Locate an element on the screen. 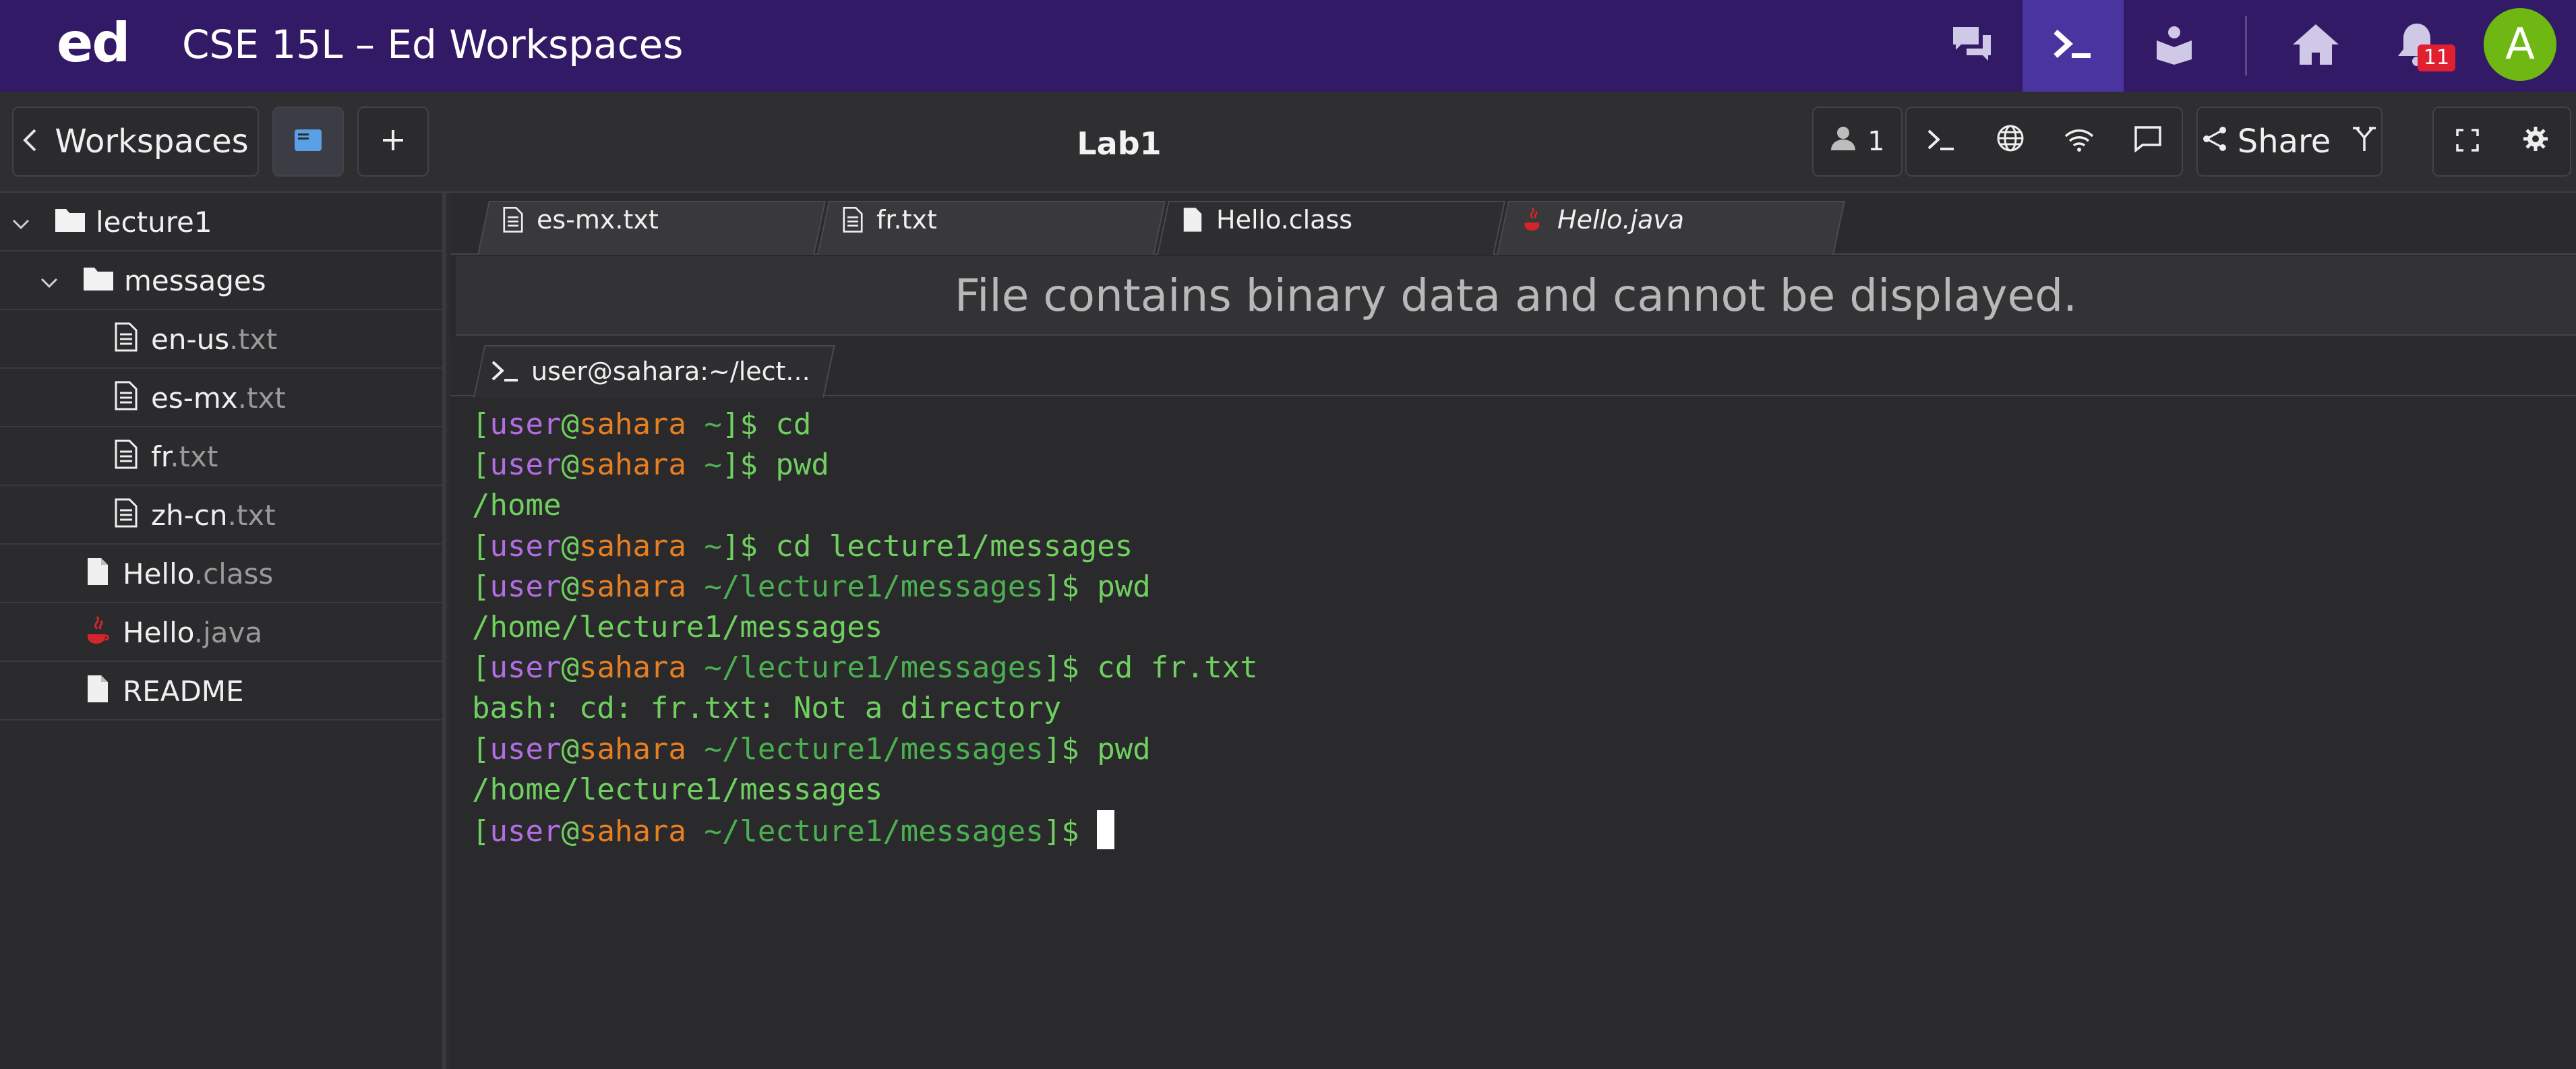  tab-hello-class-label: Hello.class is located at coordinates (1267, 220).